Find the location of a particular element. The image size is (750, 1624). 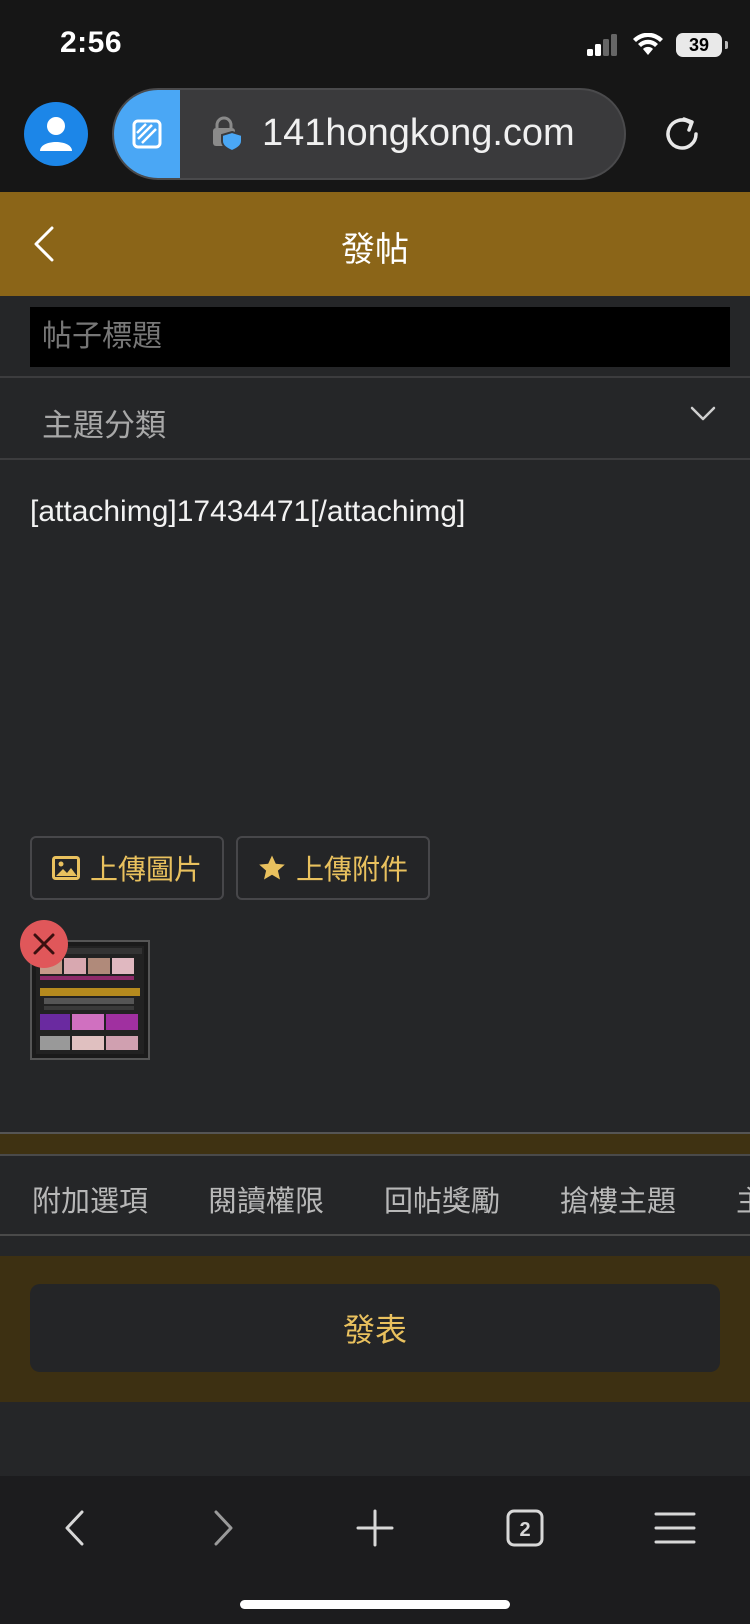

menu-icon is located at coordinates (675, 1528).